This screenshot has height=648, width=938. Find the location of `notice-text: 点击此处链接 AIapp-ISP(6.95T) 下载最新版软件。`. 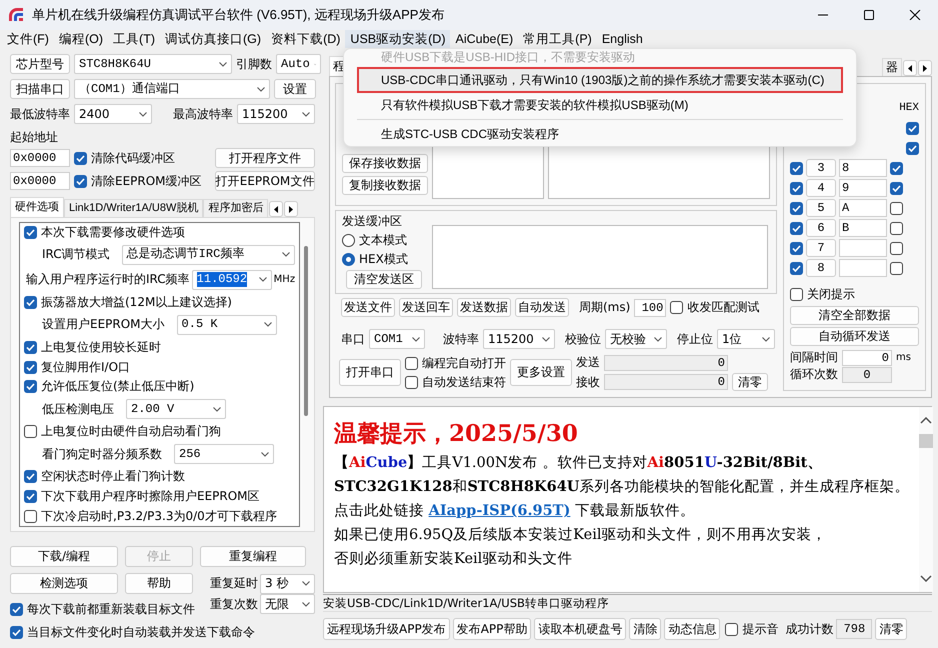

notice-text: 点击此处链接 AIapp-ISP(6.95T) 下载最新版软件。 is located at coordinates (515, 511).